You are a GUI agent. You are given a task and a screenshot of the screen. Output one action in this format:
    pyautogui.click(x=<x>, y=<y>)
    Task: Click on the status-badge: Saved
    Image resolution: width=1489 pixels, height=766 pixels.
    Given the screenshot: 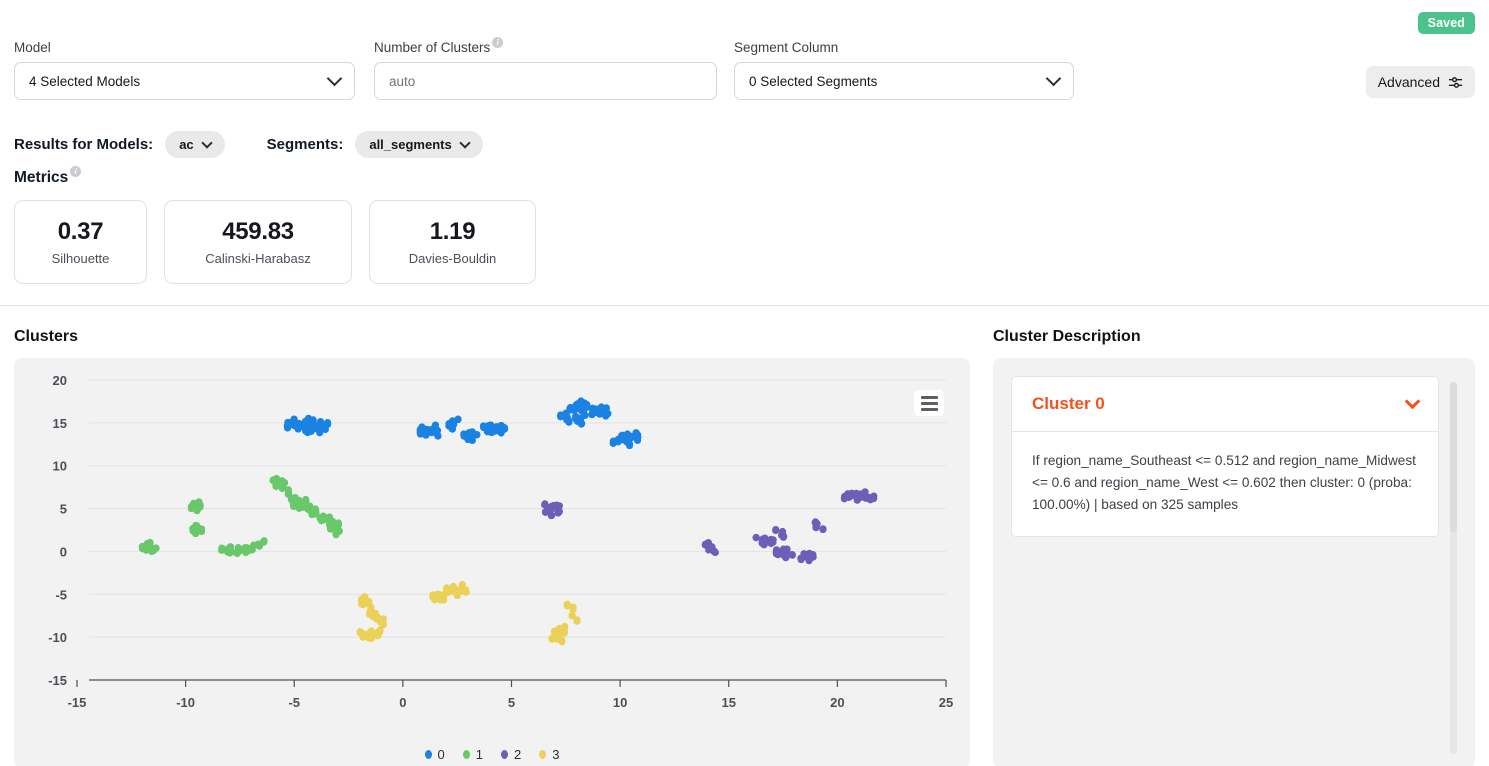 What is the action you would take?
    pyautogui.click(x=1446, y=23)
    